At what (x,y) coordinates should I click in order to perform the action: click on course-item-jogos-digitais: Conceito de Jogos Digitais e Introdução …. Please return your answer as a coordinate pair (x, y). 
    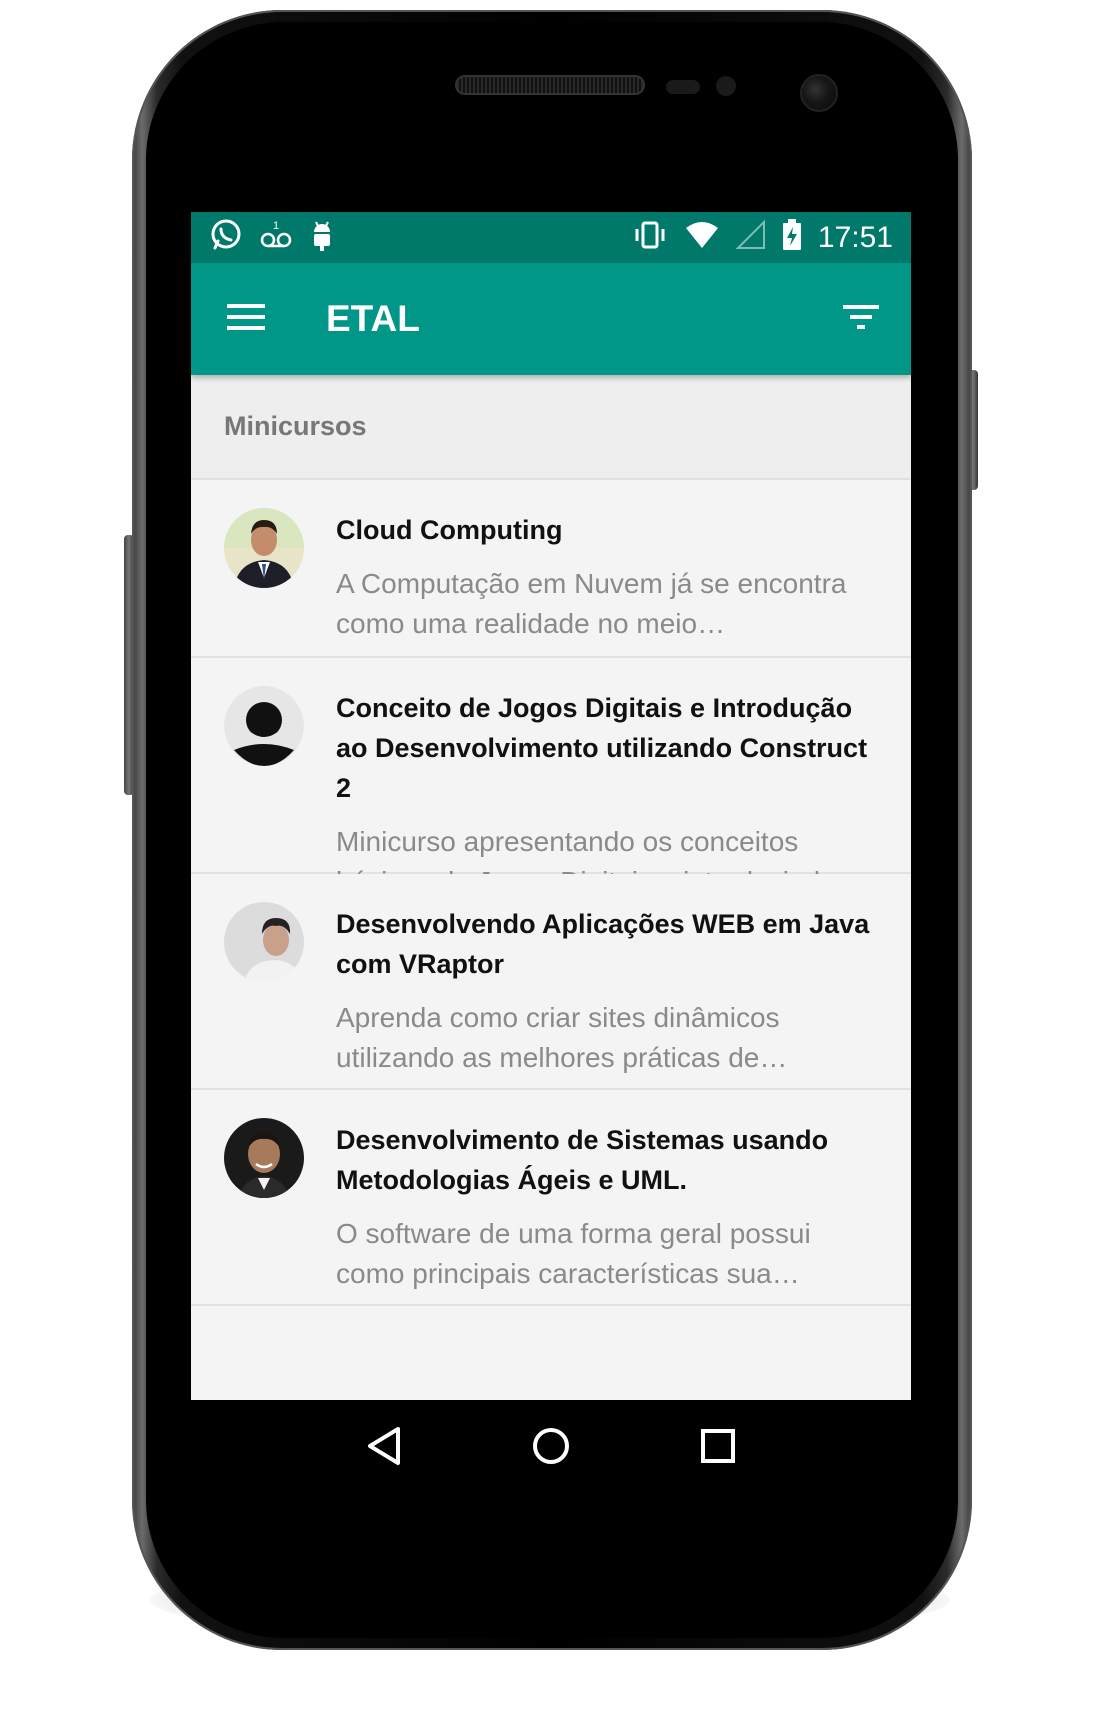
    Looking at the image, I should click on (551, 797).